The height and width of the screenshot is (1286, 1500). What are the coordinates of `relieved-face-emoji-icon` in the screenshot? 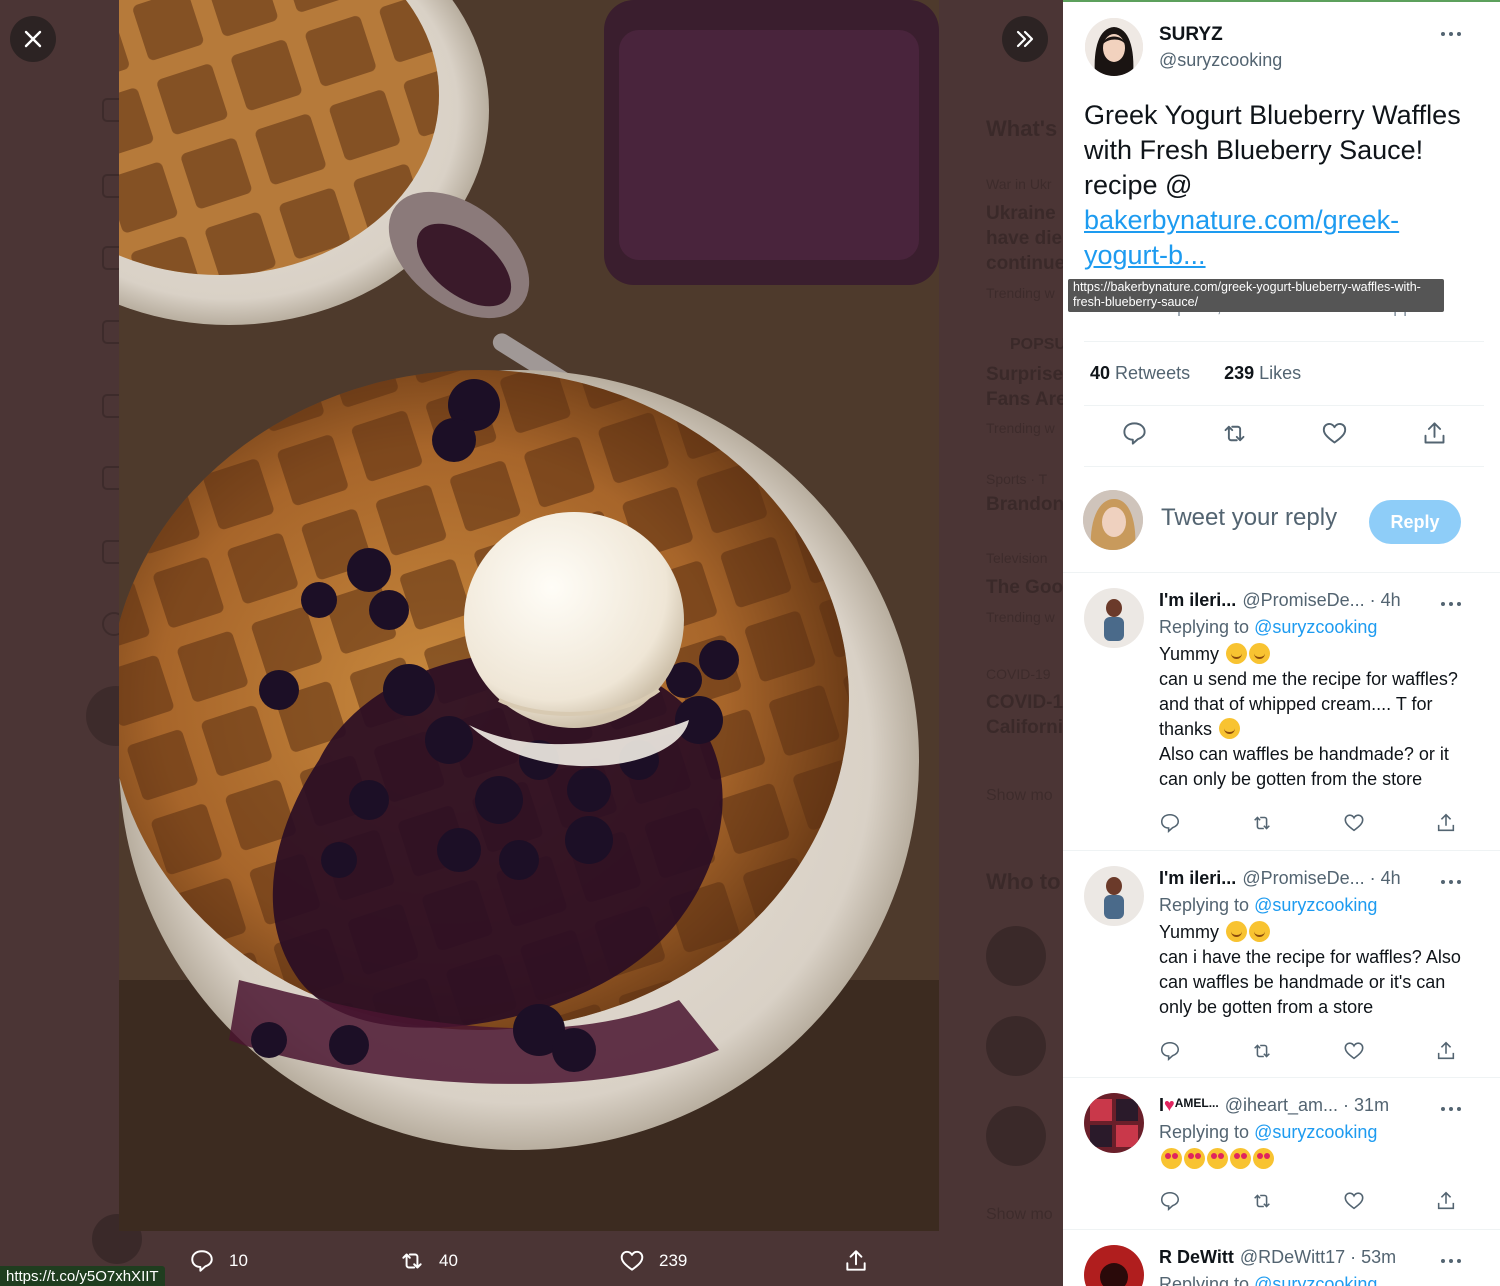 It's located at (1237, 931).